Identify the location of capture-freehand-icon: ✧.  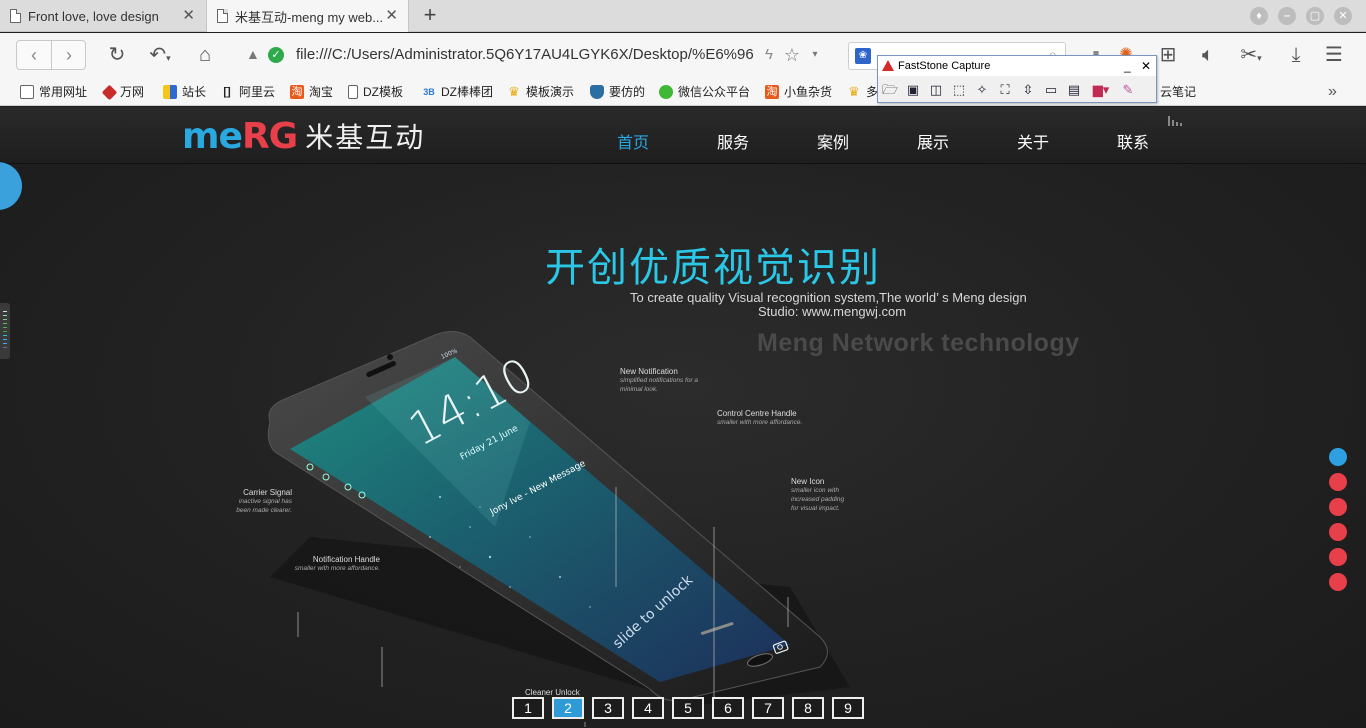
(982, 90).